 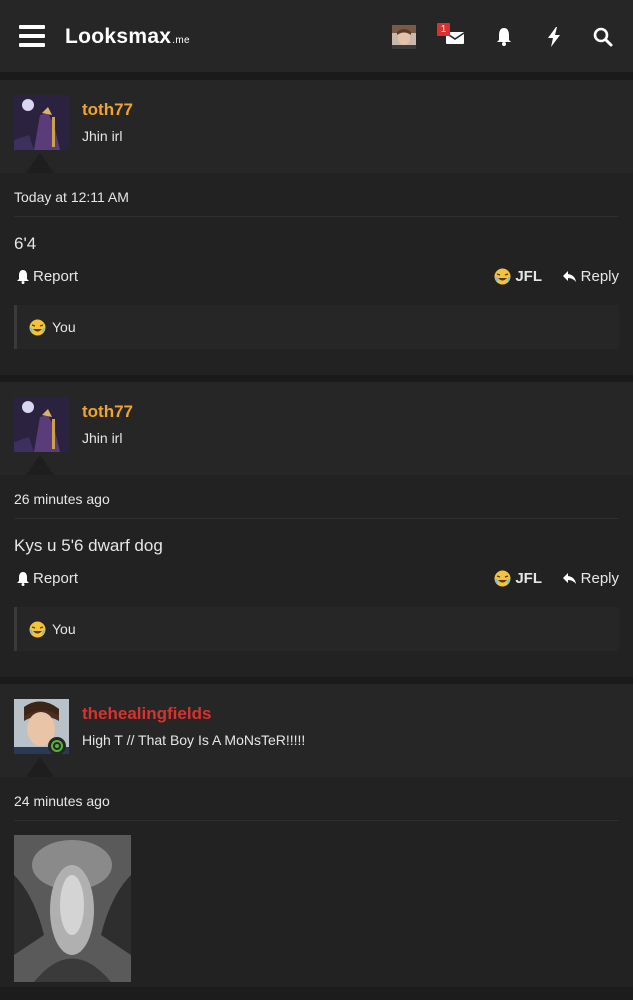 I want to click on logo-text: Looksmax, so click(x=118, y=36).